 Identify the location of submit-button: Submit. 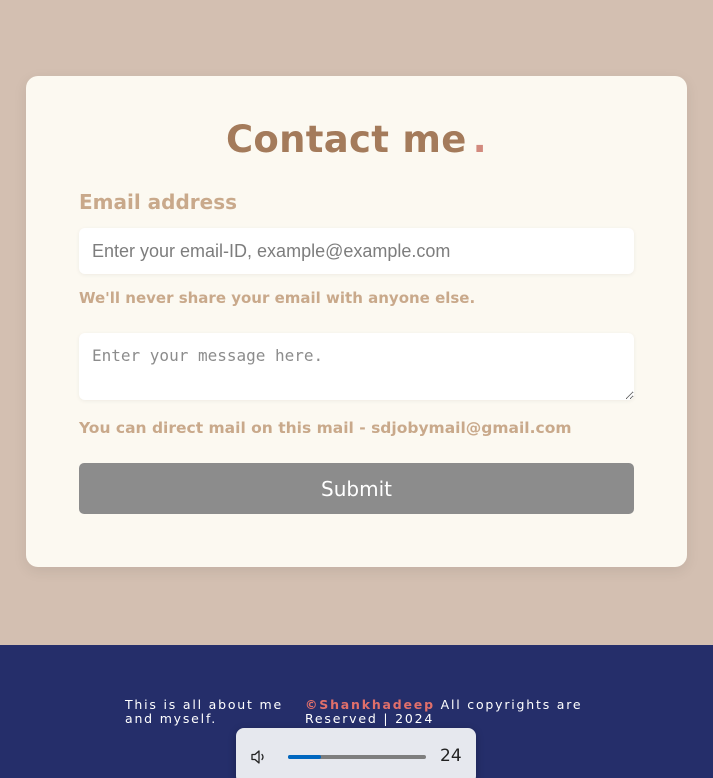
(356, 488).